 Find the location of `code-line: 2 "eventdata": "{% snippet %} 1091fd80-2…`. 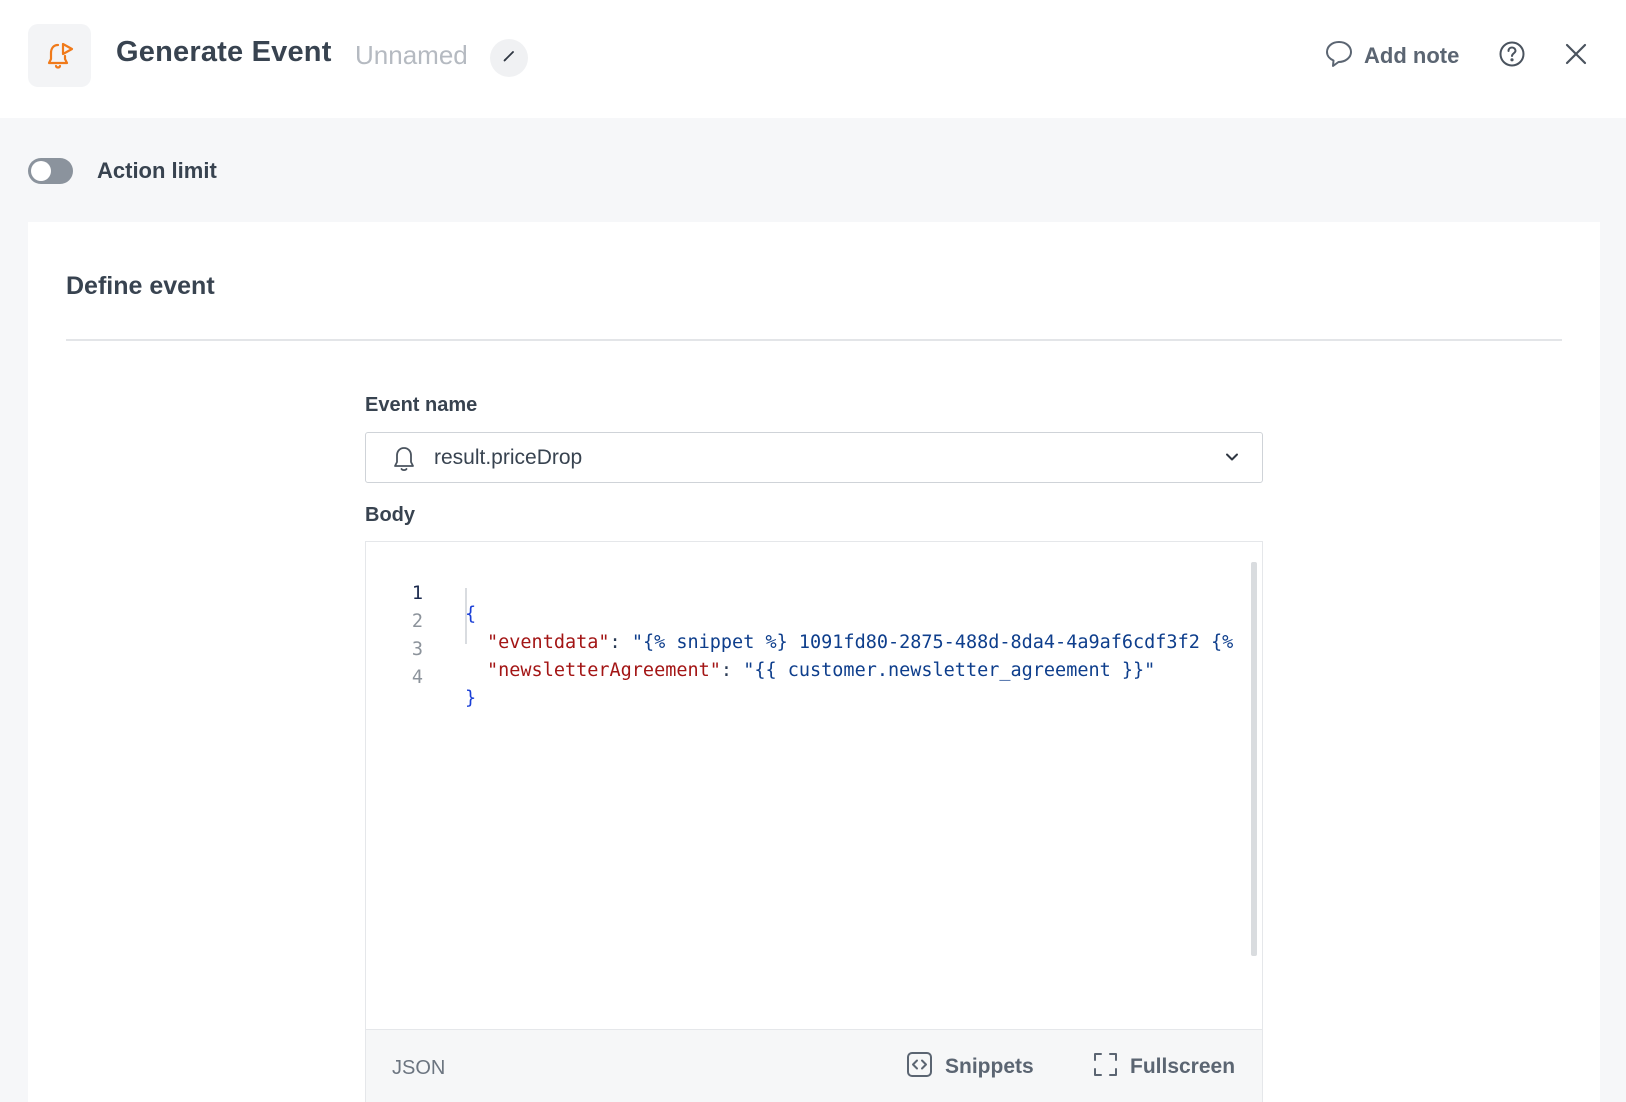

code-line: 2 "eventdata": "{% snippet %} 1091fd80-2… is located at coordinates (806, 621).